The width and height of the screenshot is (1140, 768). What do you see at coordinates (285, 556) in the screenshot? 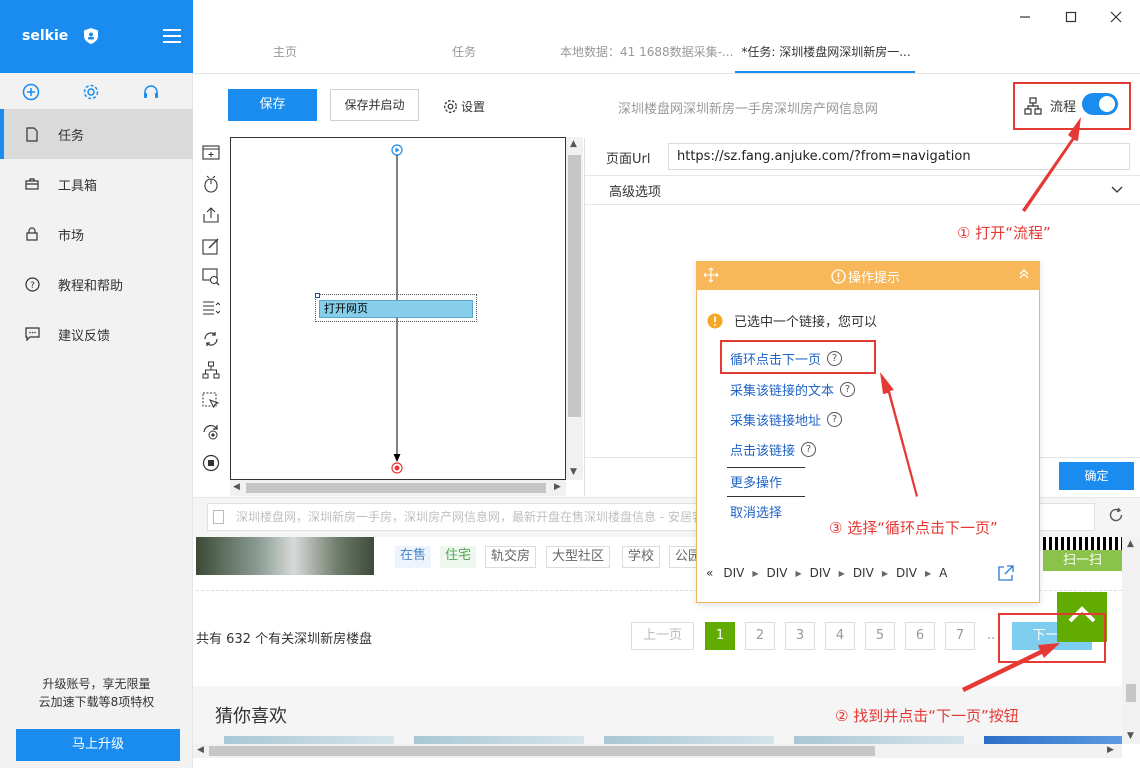
I see `property-image` at bounding box center [285, 556].